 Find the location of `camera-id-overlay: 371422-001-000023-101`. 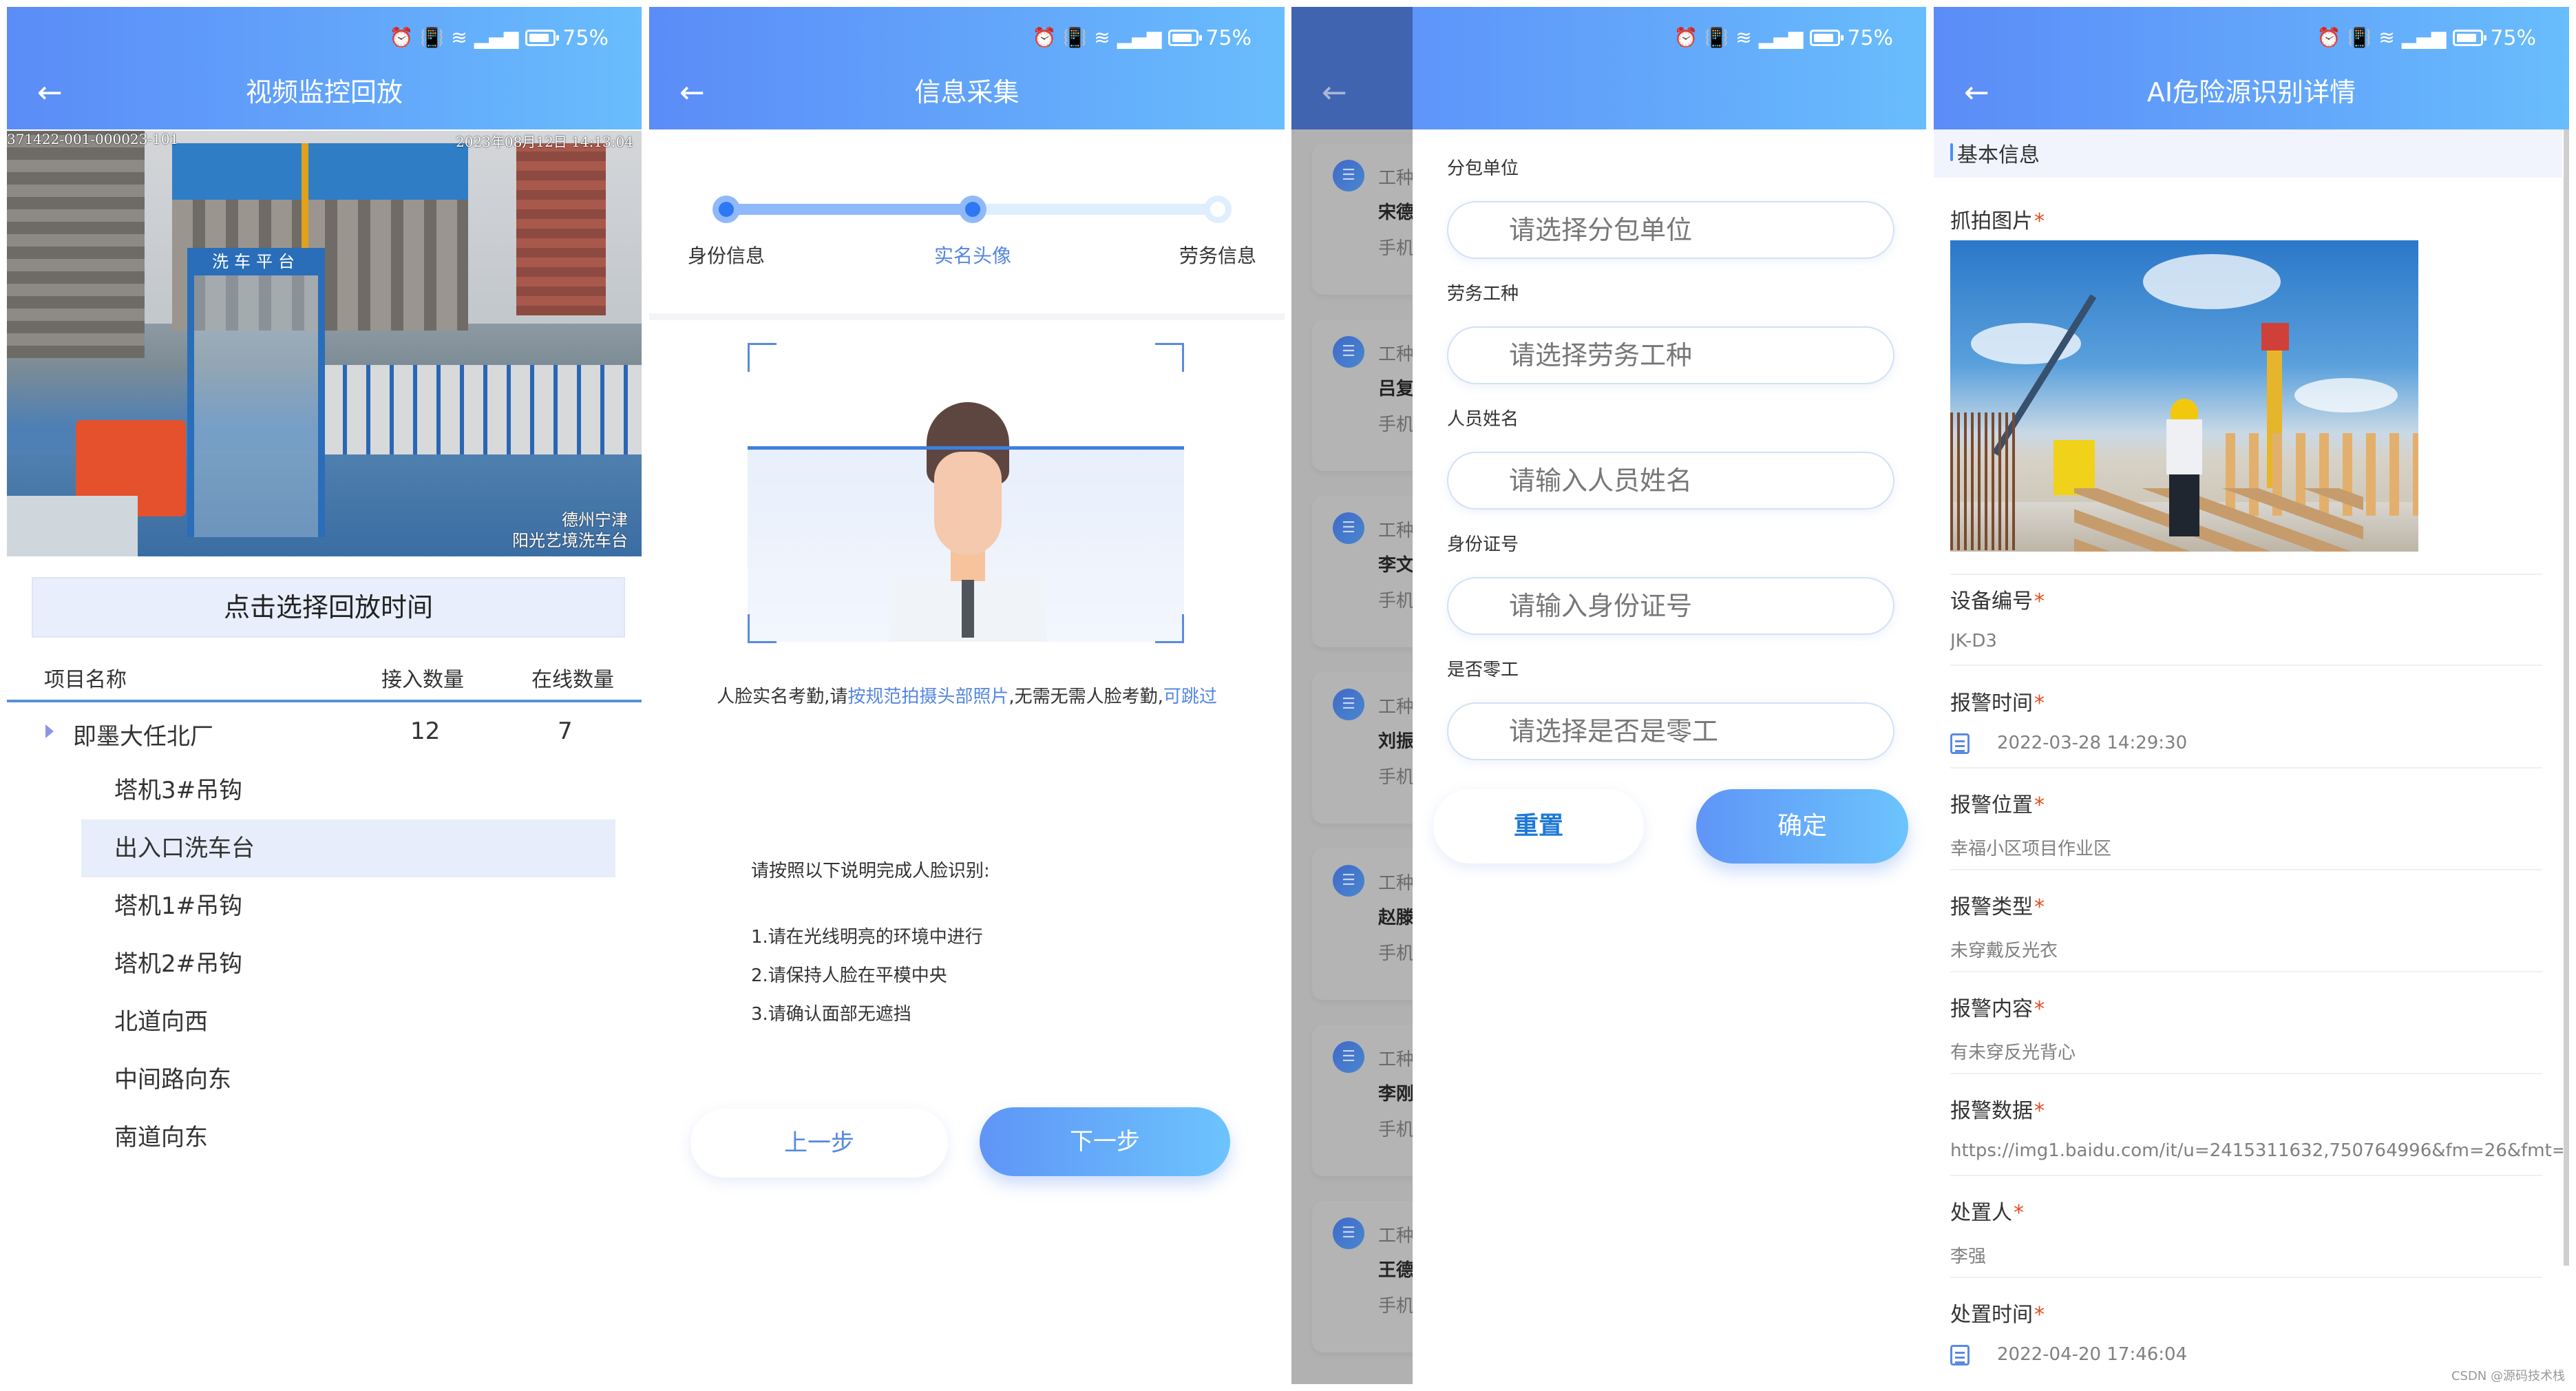

camera-id-overlay: 371422-001-000023-101 is located at coordinates (93, 139).